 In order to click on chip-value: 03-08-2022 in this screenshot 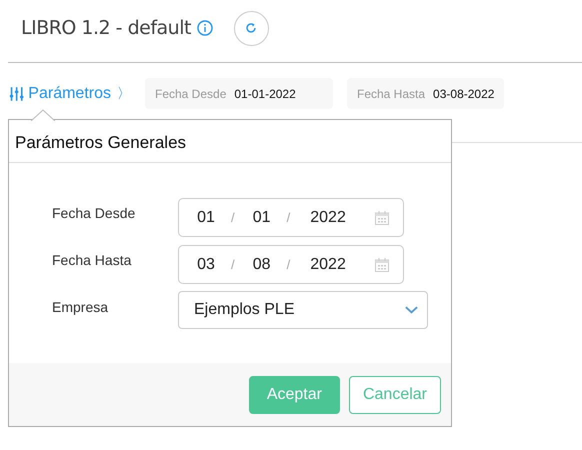, I will do `click(463, 93)`.